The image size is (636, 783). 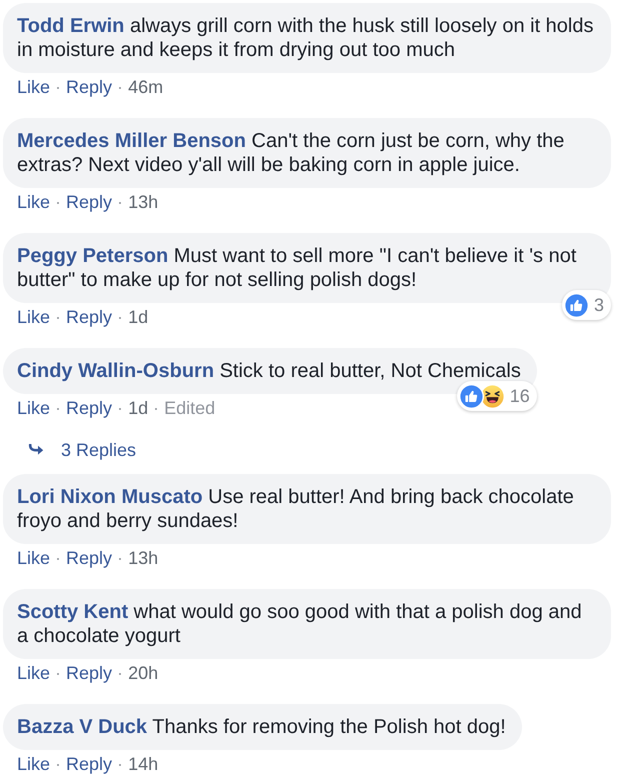 I want to click on timestamp: 14h, so click(x=143, y=764).